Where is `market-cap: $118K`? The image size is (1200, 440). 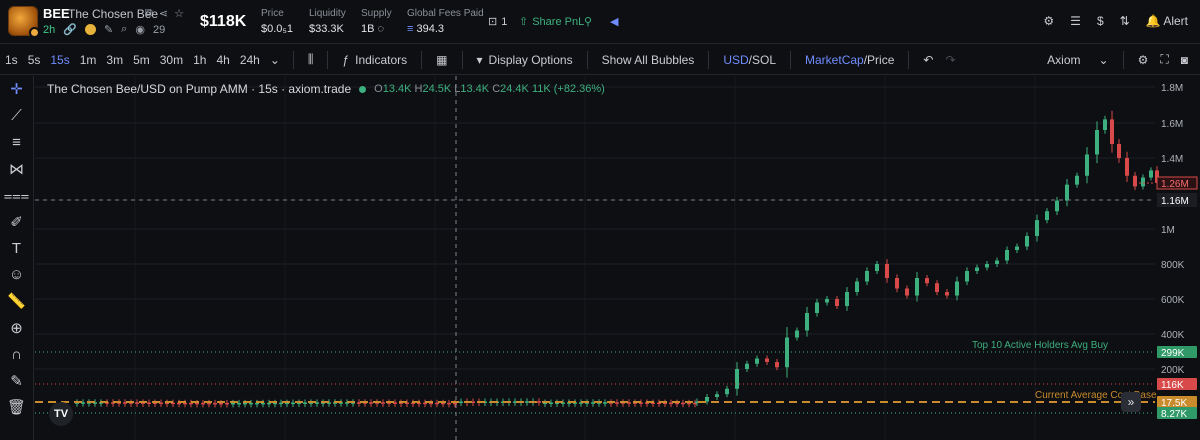 market-cap: $118K is located at coordinates (223, 21).